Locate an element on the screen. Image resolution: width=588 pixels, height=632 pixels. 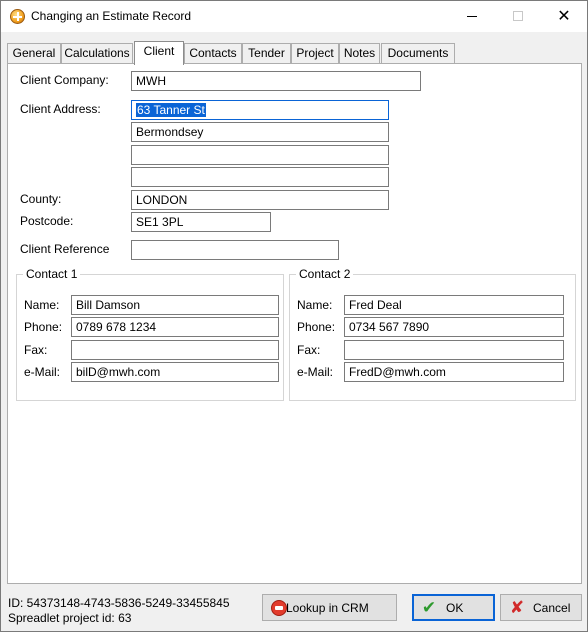
window-title: Changing an Estimate Record is located at coordinates (111, 16).